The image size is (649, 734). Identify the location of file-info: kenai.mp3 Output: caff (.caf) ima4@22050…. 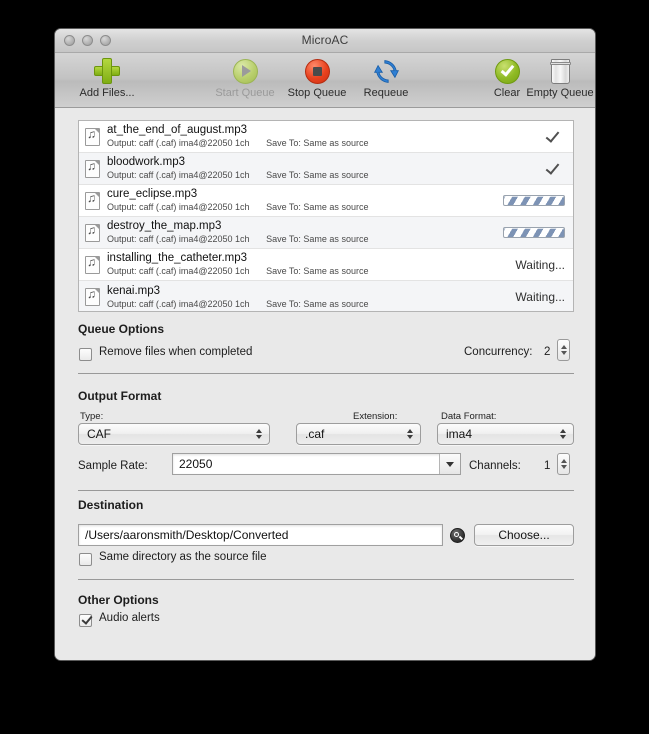
(296, 297).